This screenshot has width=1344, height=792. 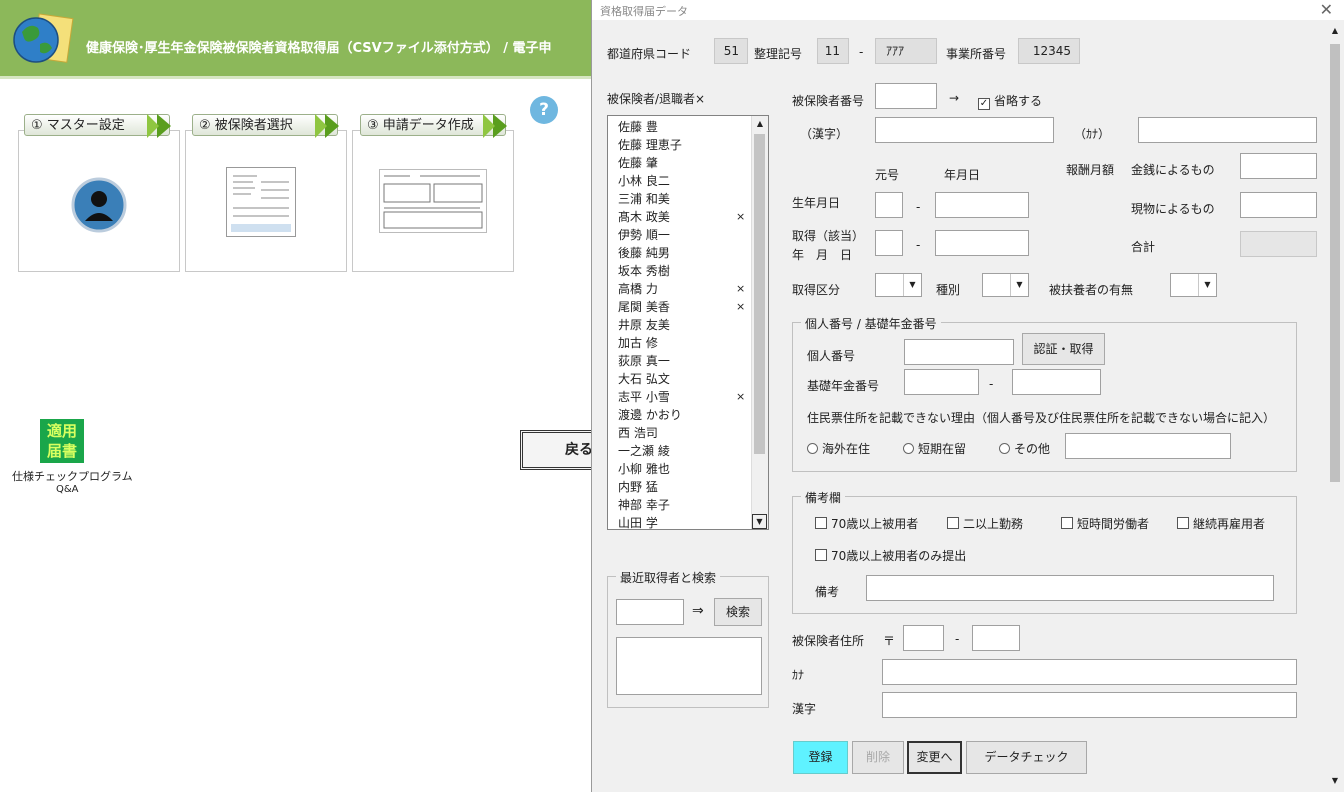 What do you see at coordinates (1063, 349) in the screenshot?
I see `auth-acquire-button: 認証・取得` at bounding box center [1063, 349].